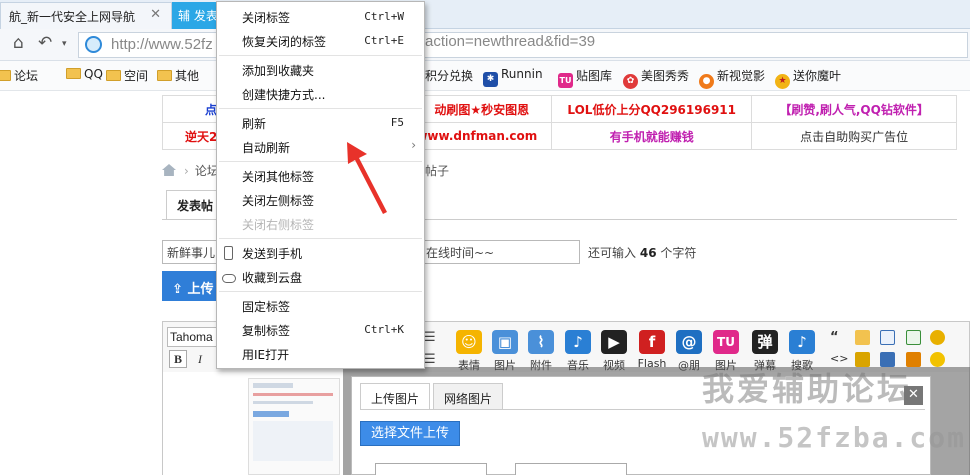 The width and height of the screenshot is (970, 475). Describe the element at coordinates (482, 109) in the screenshot. I see `ad-link: 动刷图★秒安图恩` at that location.